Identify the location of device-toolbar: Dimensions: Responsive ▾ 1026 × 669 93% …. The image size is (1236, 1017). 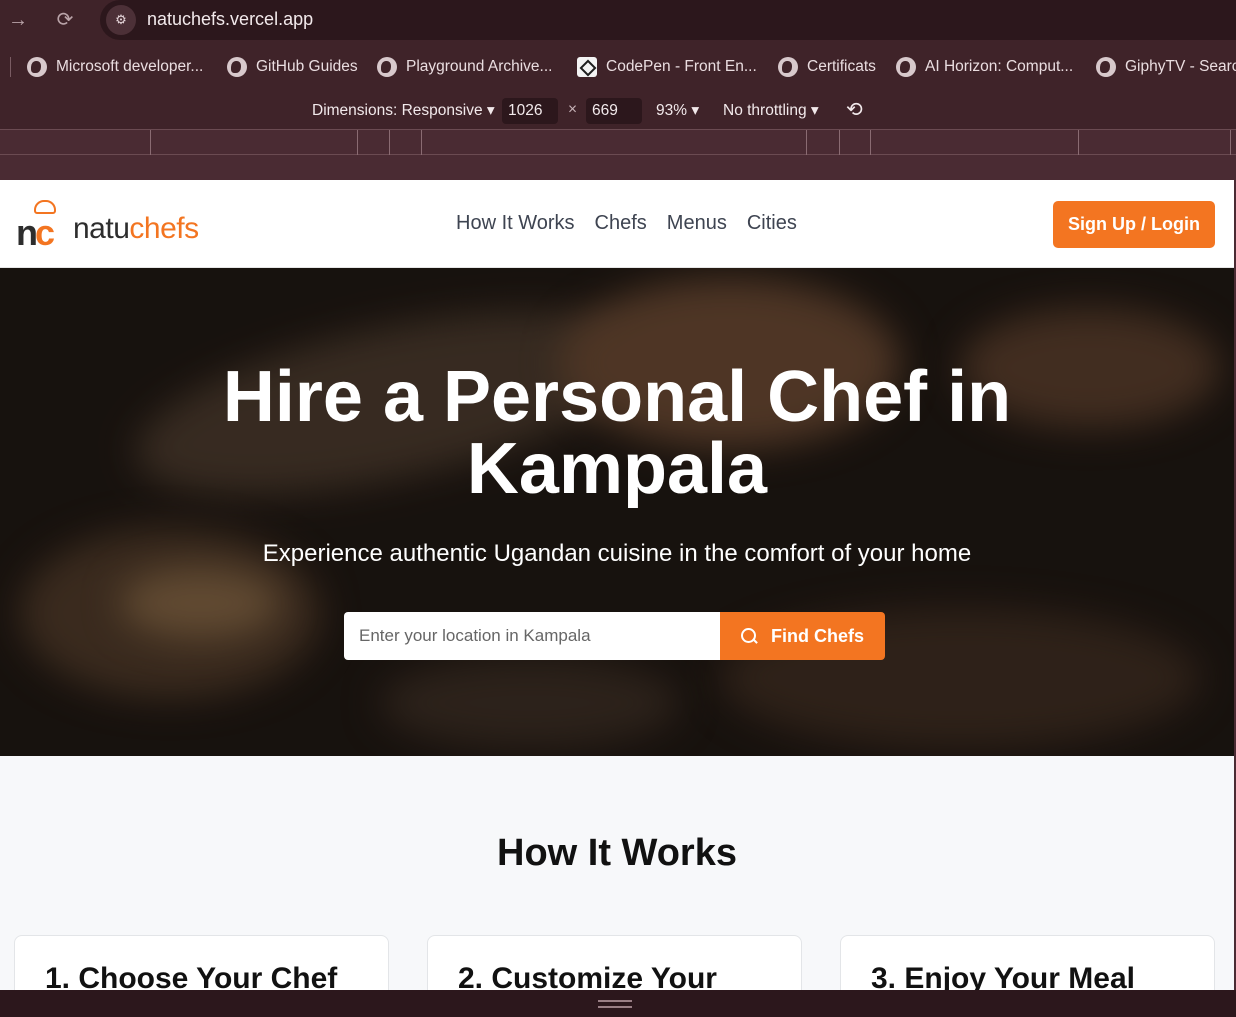
(618, 111).